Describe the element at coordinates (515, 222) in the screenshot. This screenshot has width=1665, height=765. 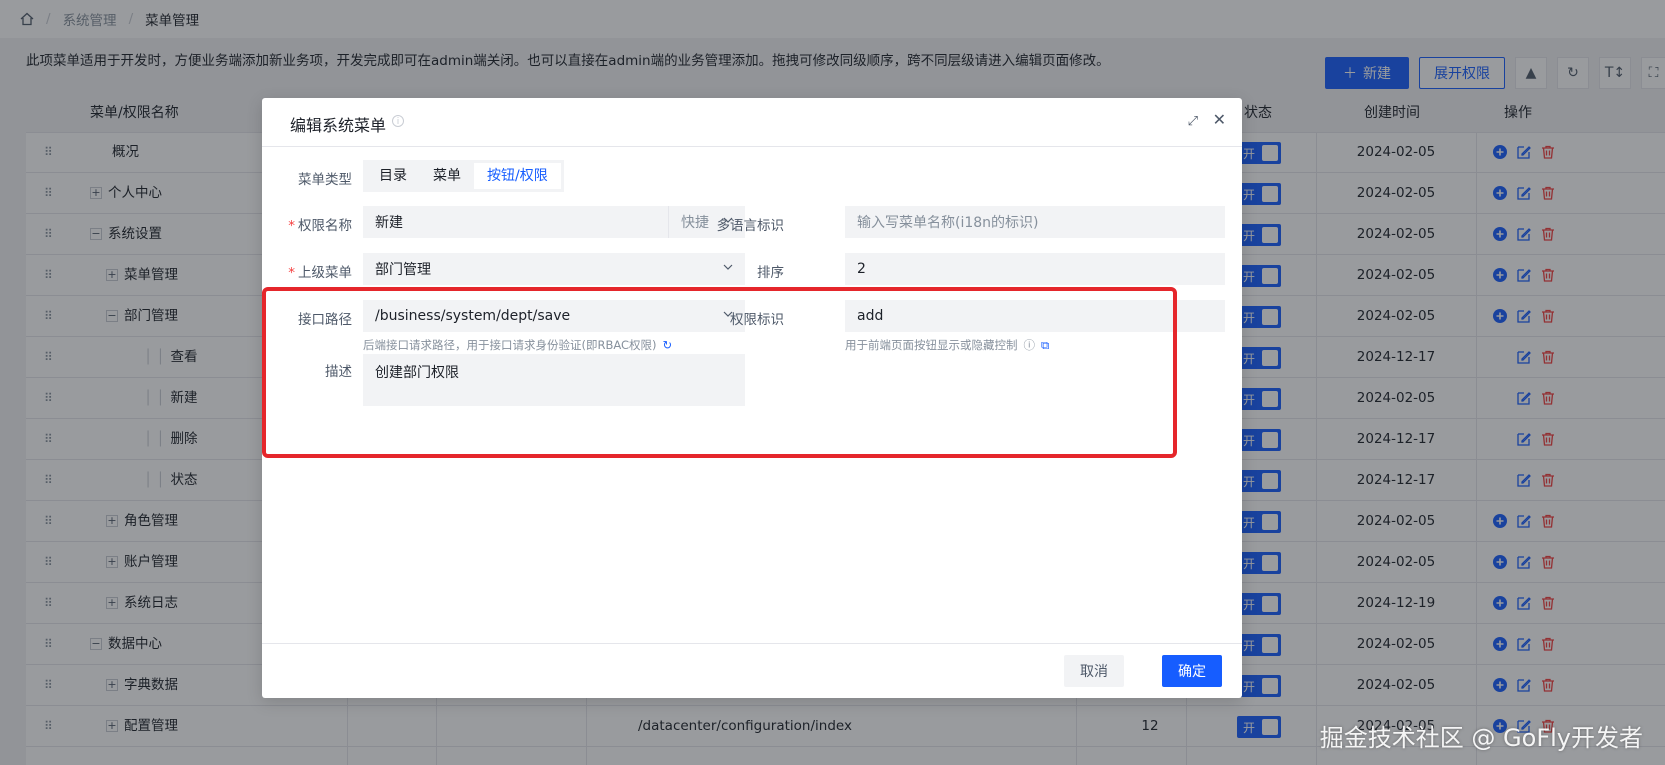
I see `perm-name-input: 新建` at that location.